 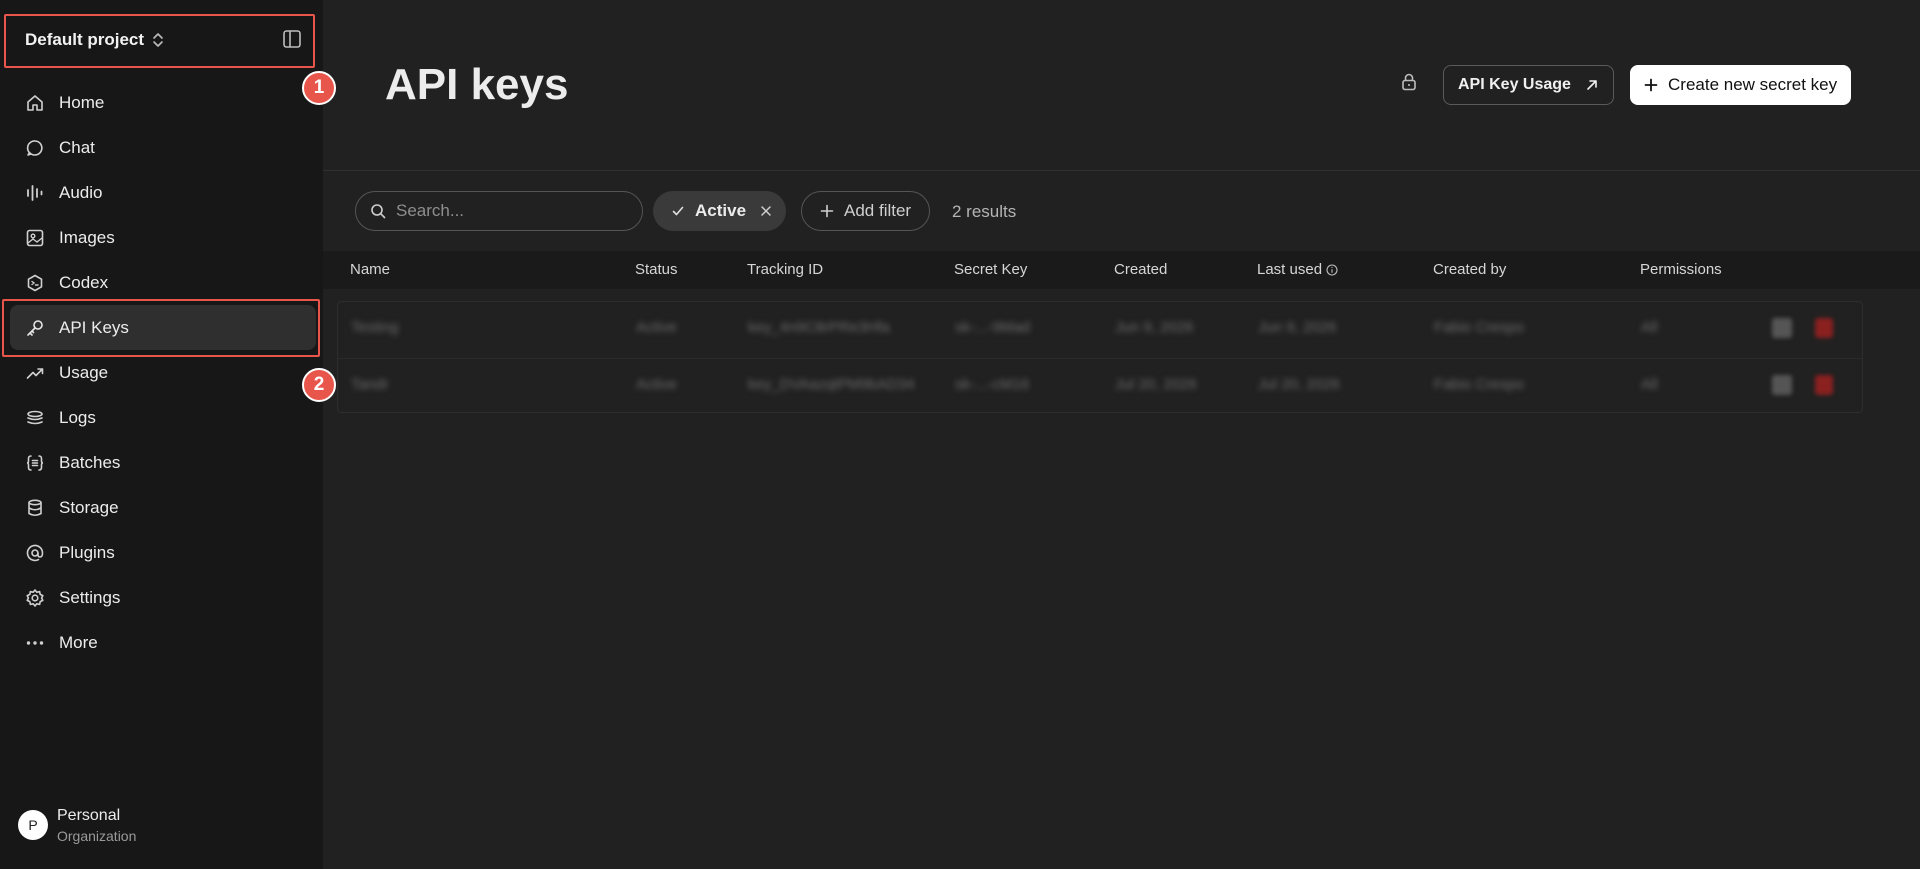 I want to click on lock-icon, so click(x=1409, y=82).